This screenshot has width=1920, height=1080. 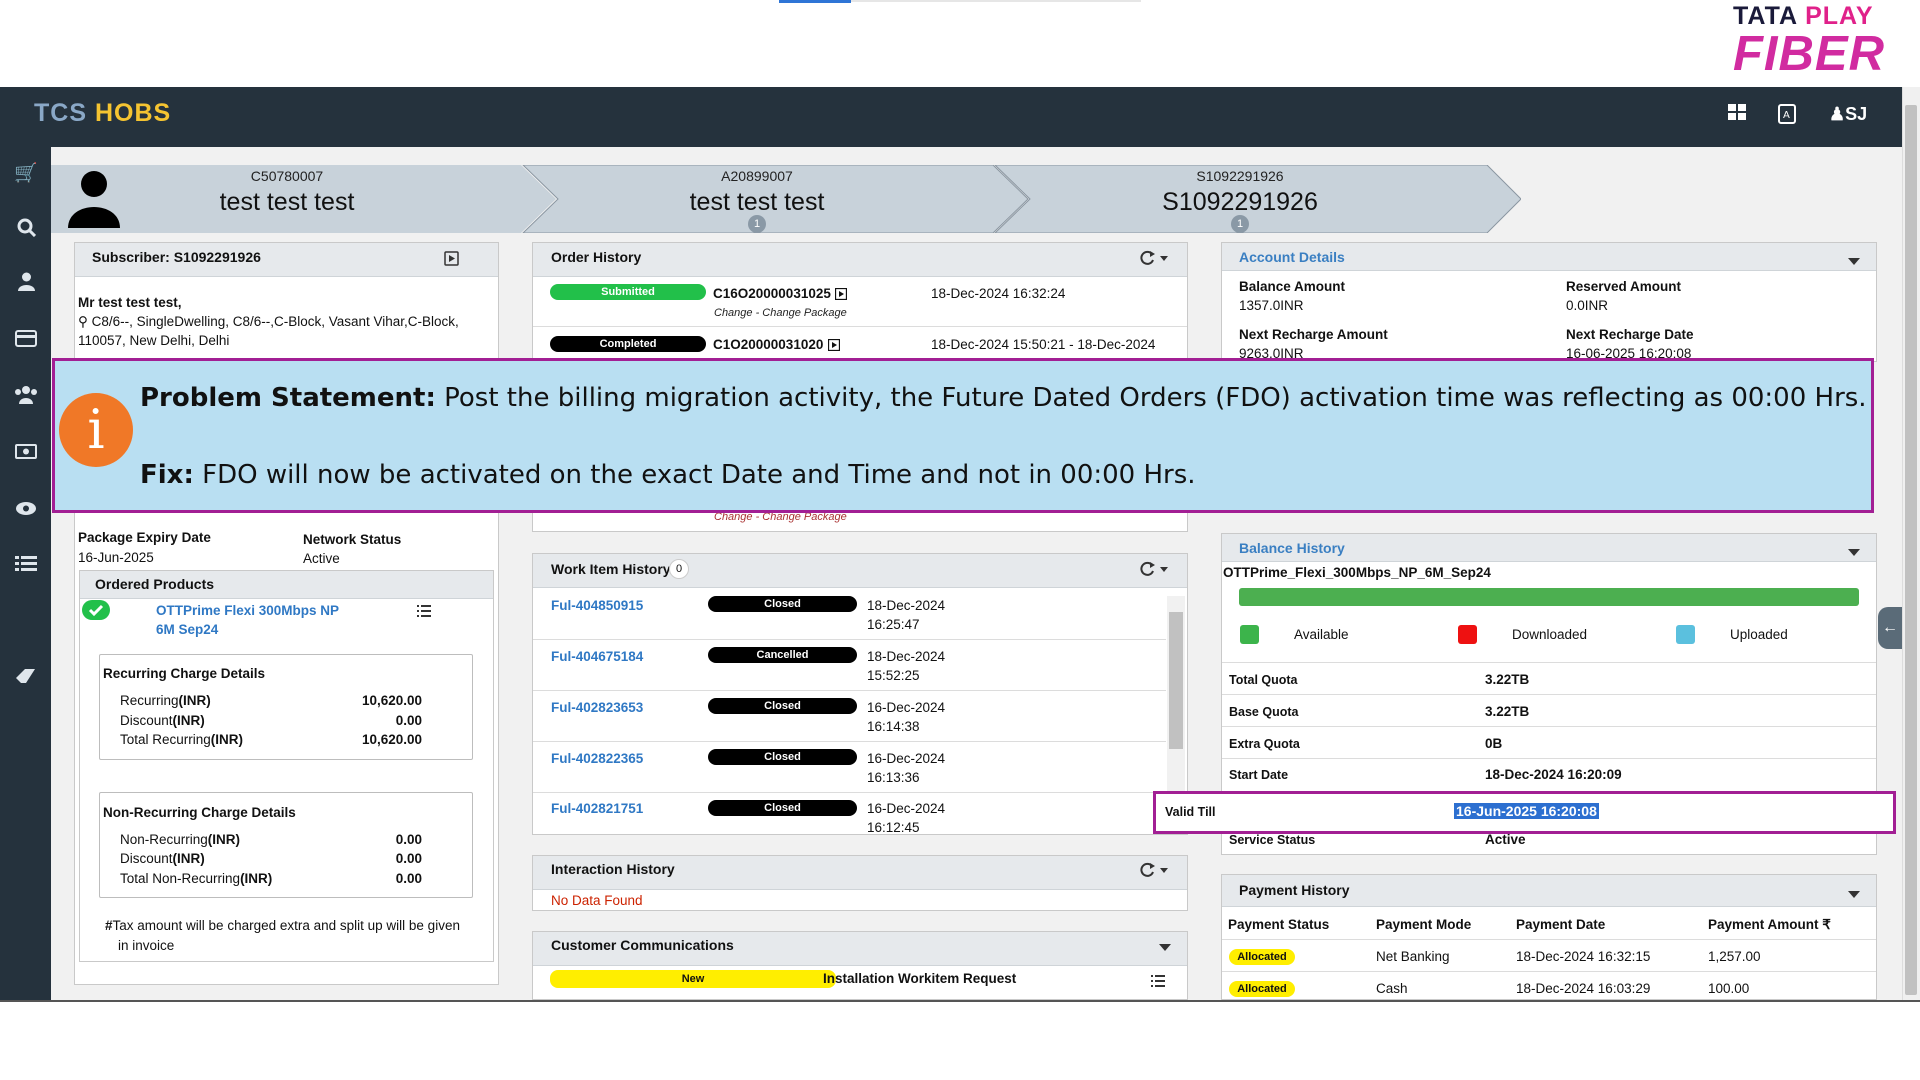 What do you see at coordinates (1158, 983) in the screenshot?
I see `comm-list-icon` at bounding box center [1158, 983].